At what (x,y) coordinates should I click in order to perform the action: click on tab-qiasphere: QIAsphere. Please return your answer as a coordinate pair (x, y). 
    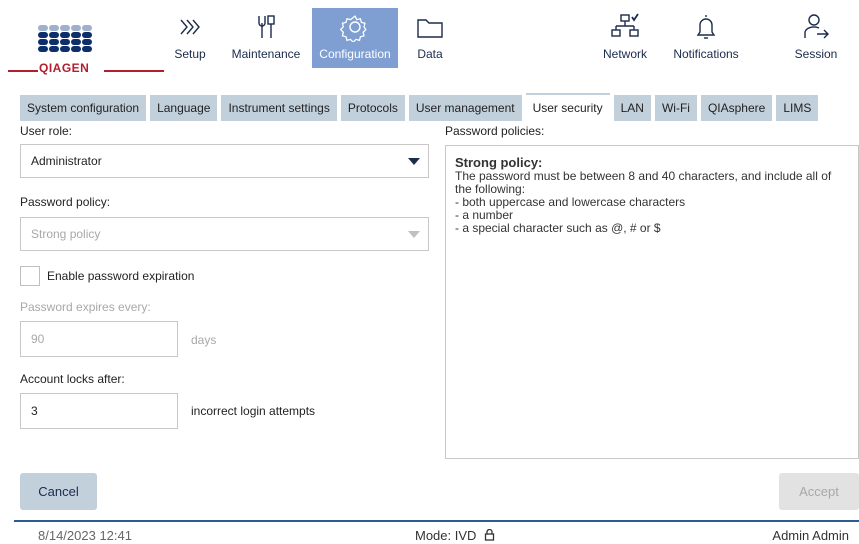
    Looking at the image, I should click on (736, 108).